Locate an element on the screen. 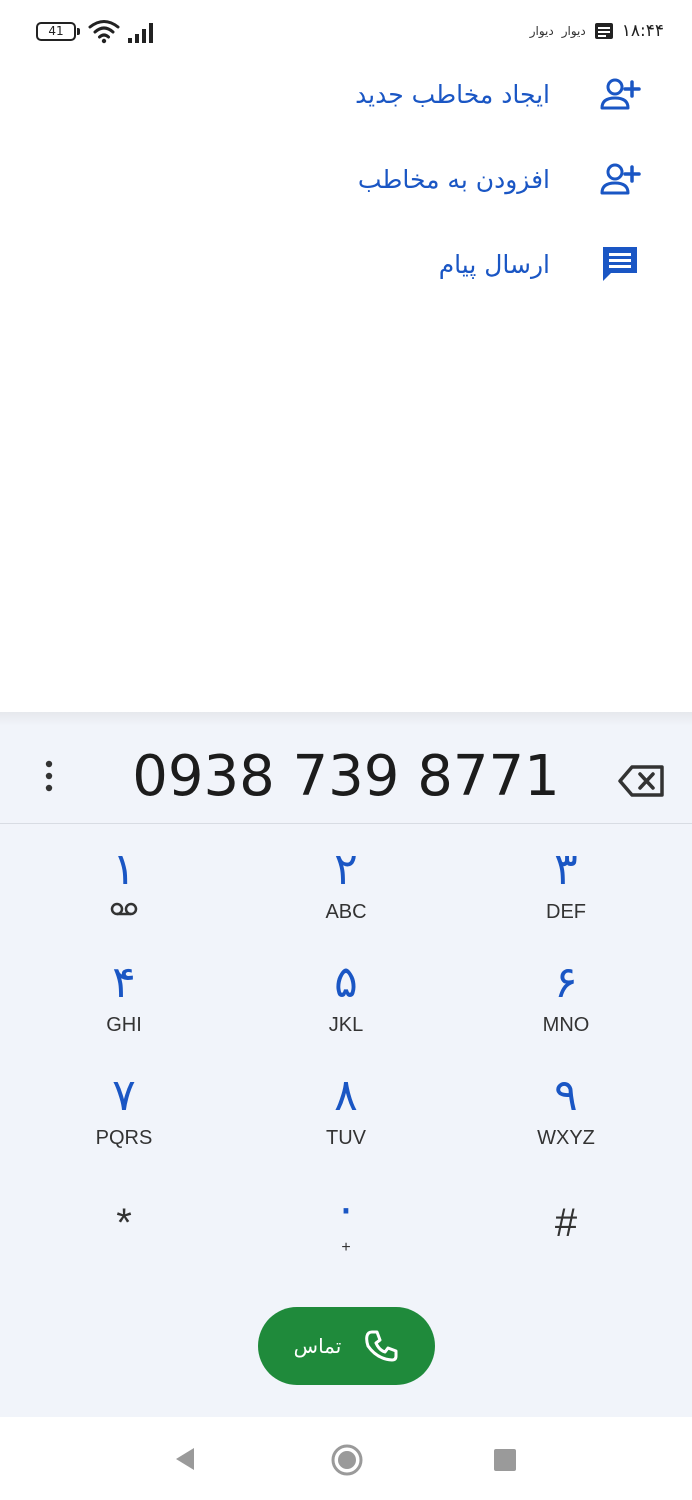  key-digit: ۹ is located at coordinates (566, 1095).